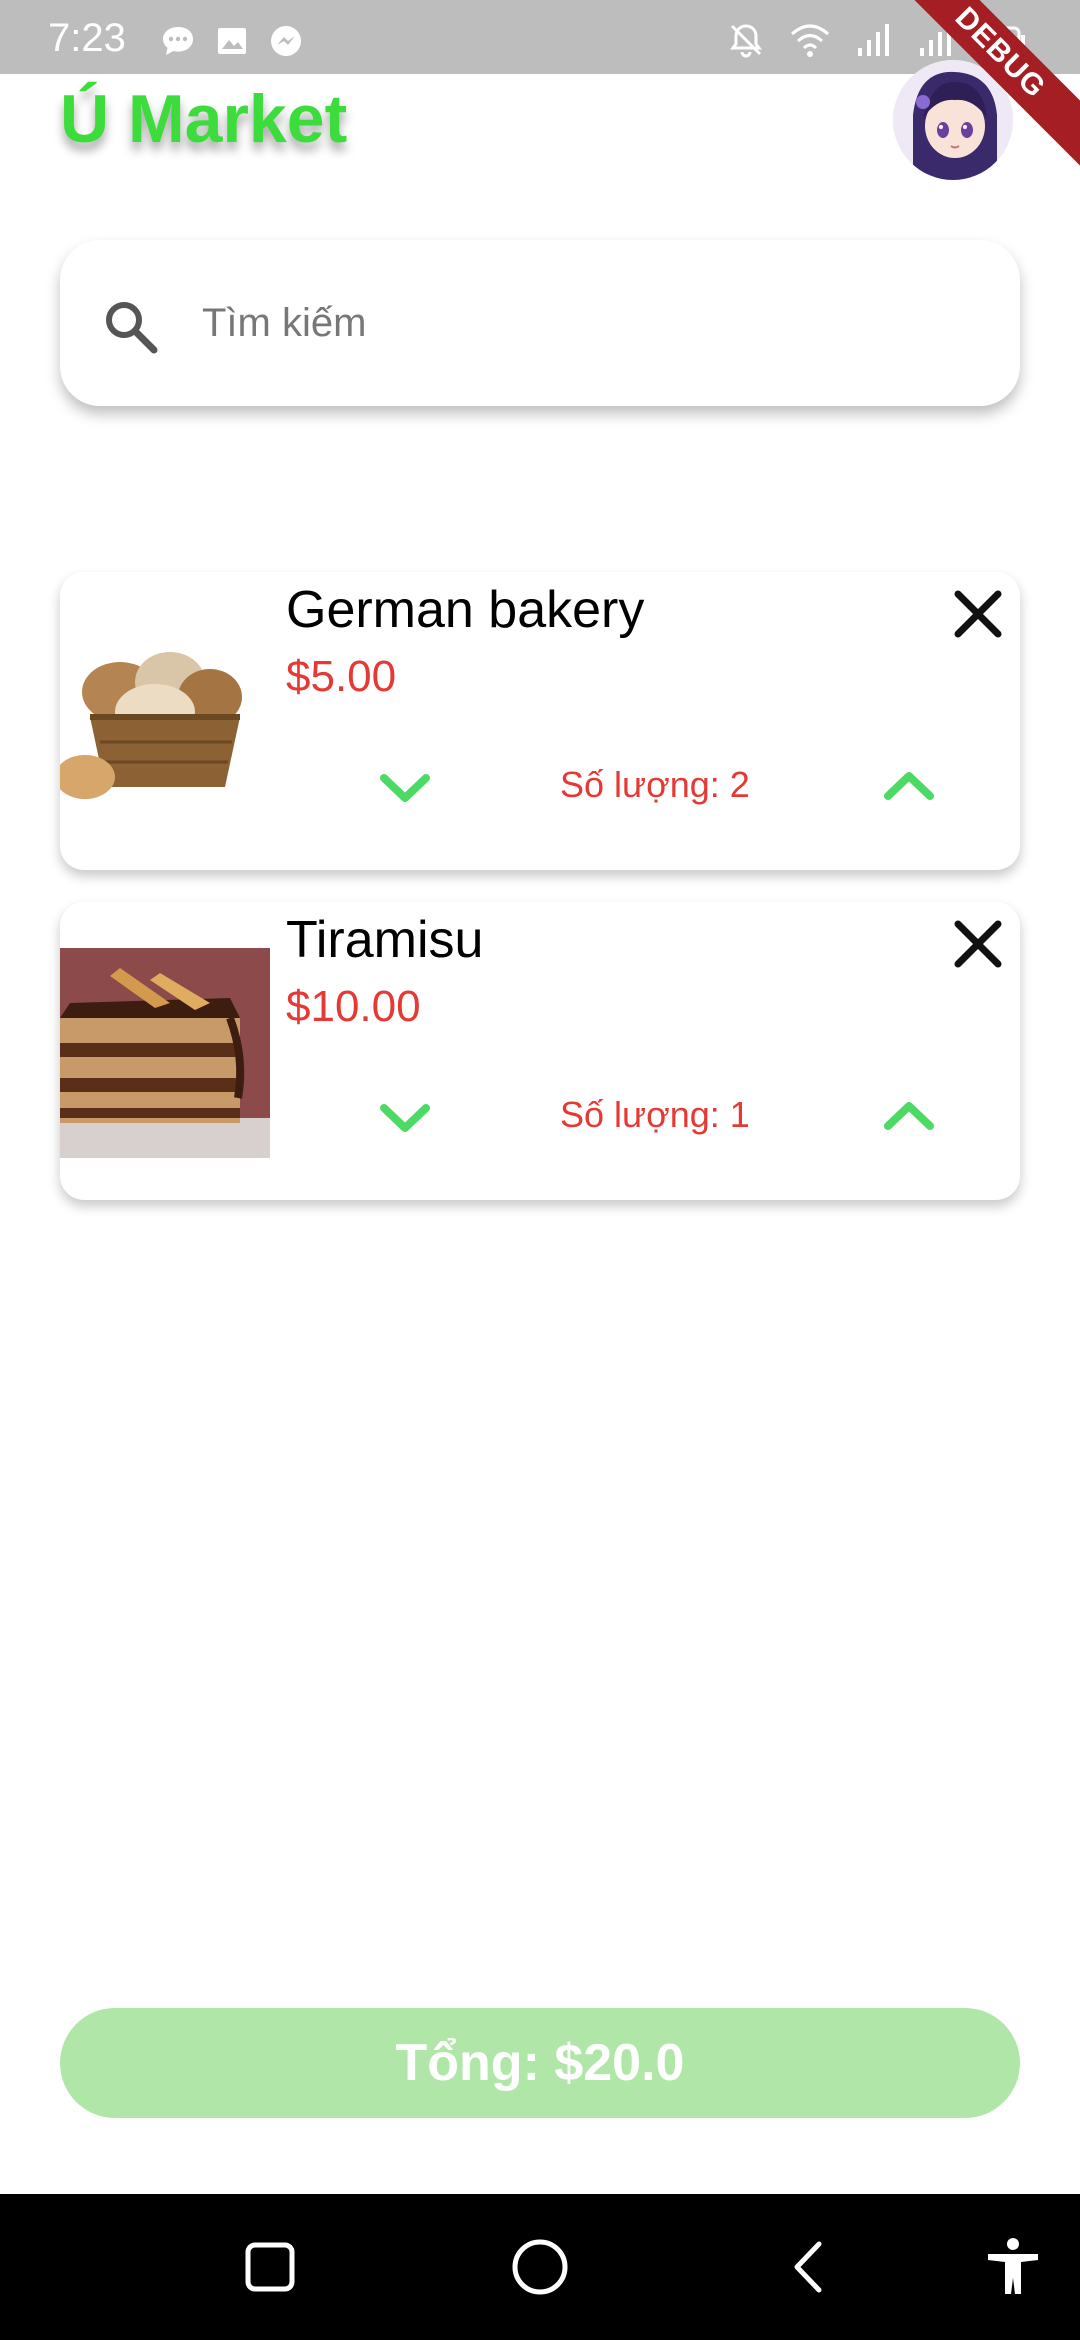  I want to click on item-name: German bakery, so click(465, 610).